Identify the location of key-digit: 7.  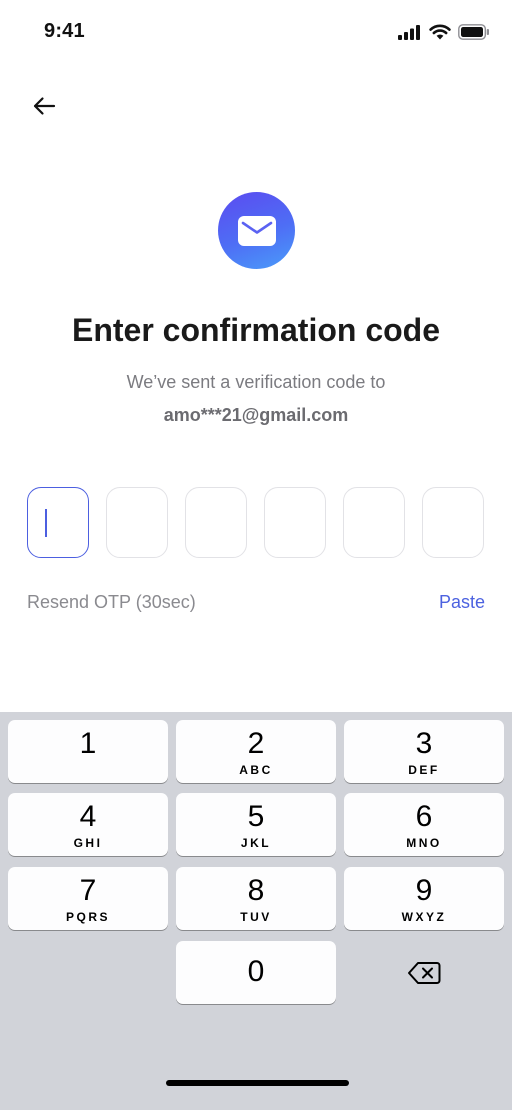
(88, 890).